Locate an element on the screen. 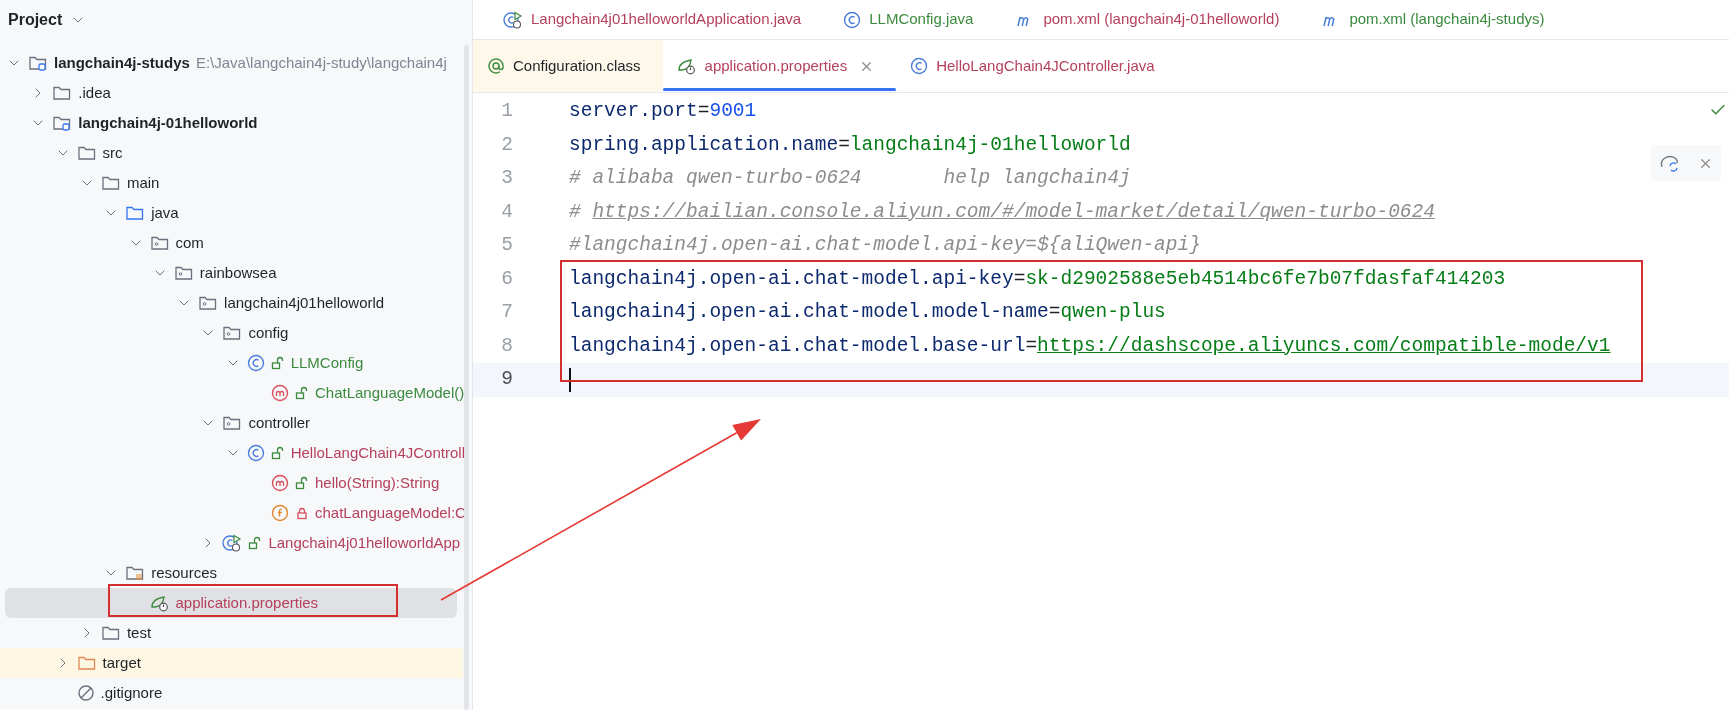  editor-tab: pom.xml (langchain4j-01helloworld) is located at coordinates (1147, 19).